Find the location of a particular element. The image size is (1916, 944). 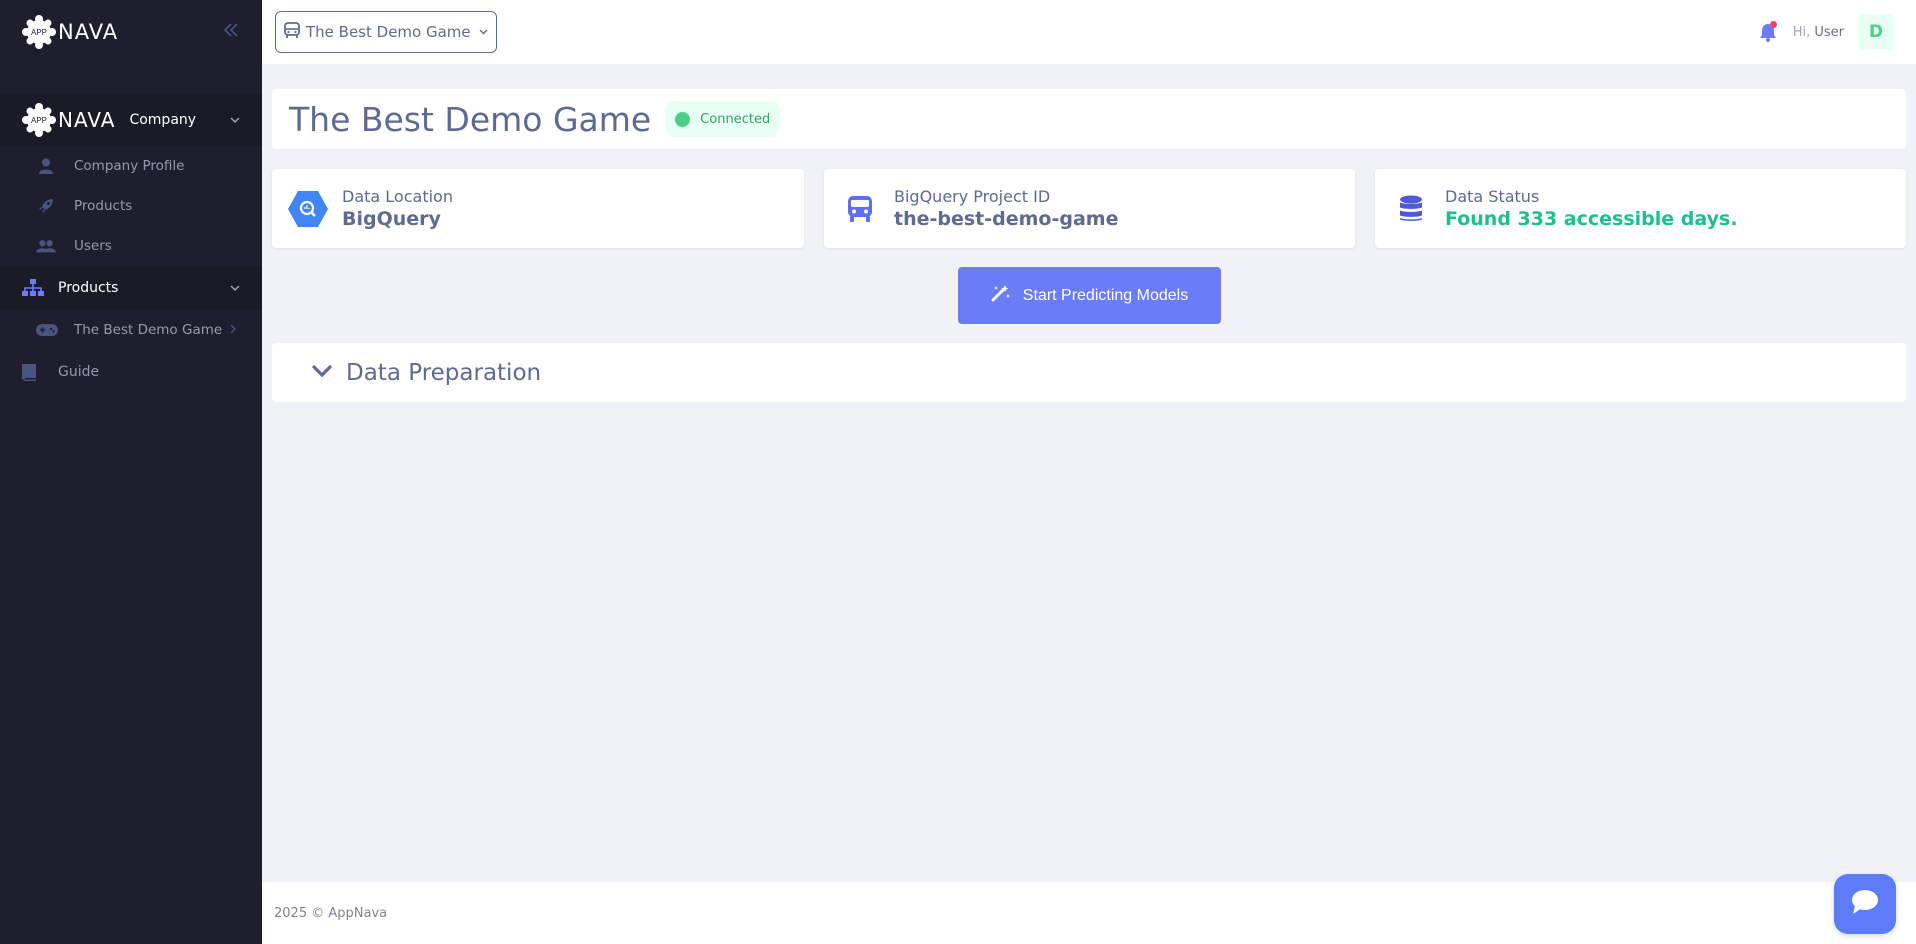

bigquery-project-text: BigQuery Project ID the-best-demo-game is located at coordinates (1006, 208).